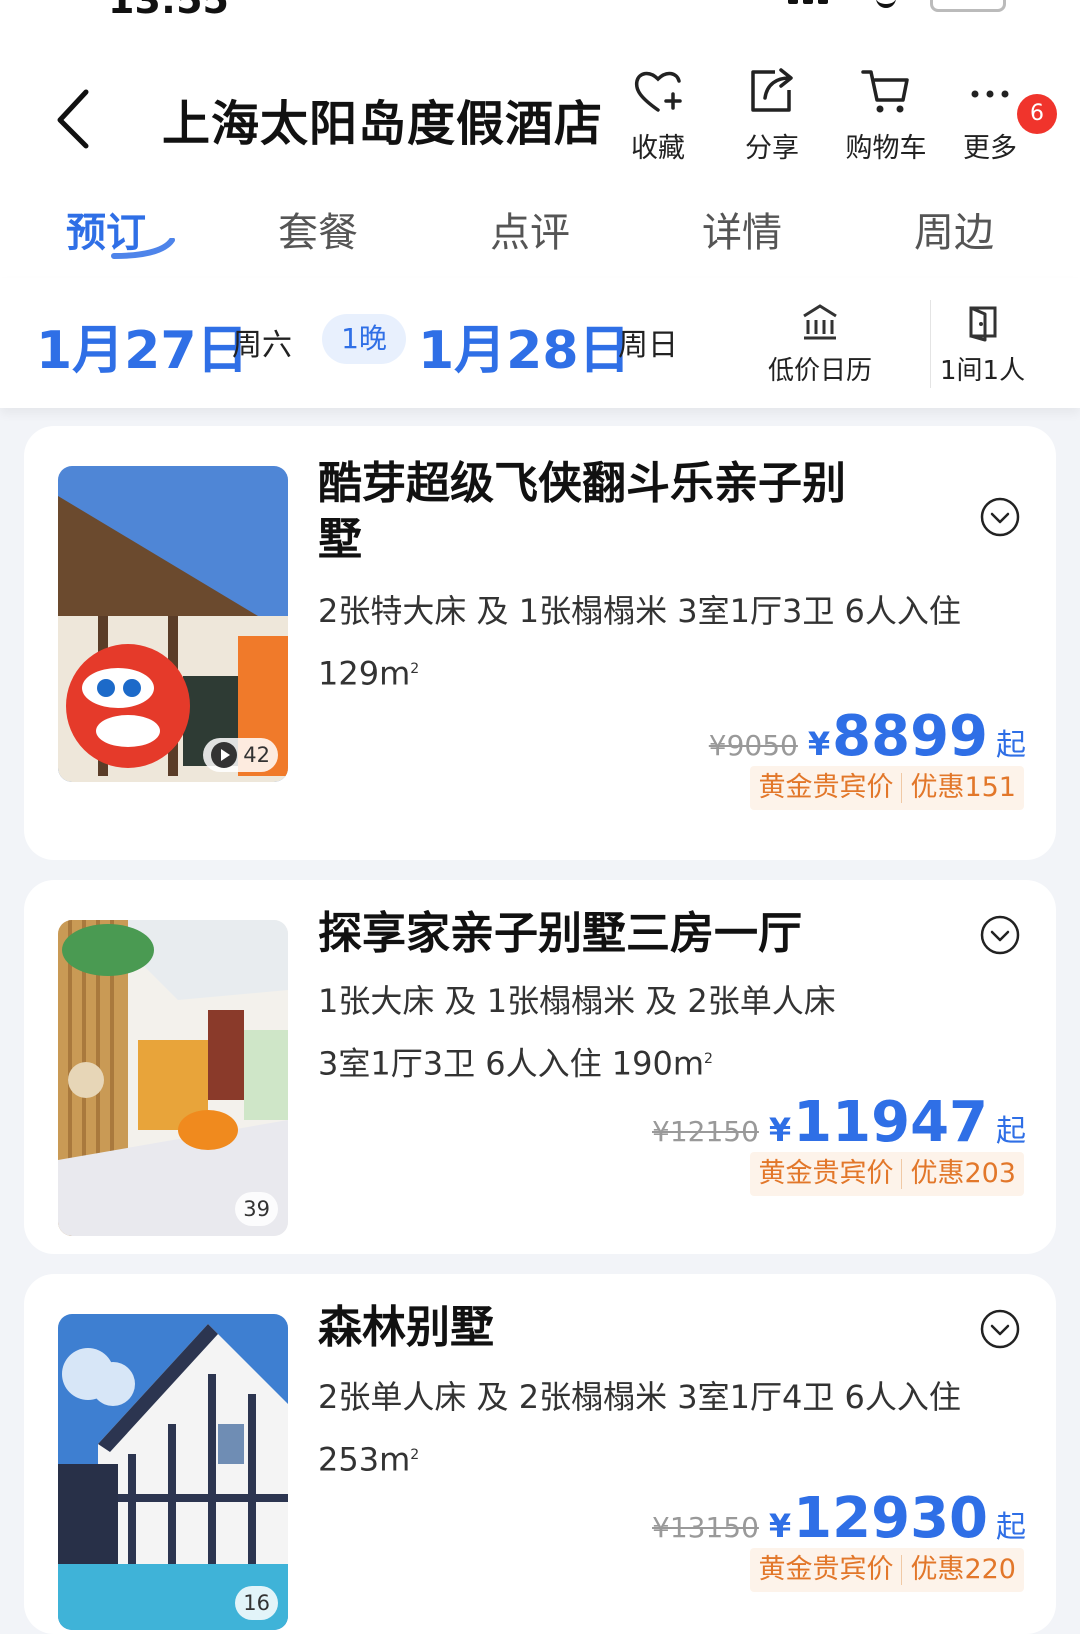 Image resolution: width=1080 pixels, height=1634 pixels. What do you see at coordinates (582, 483) in the screenshot?
I see `room-name-line: 酷芽超级飞侠翻斗乐亲子别` at bounding box center [582, 483].